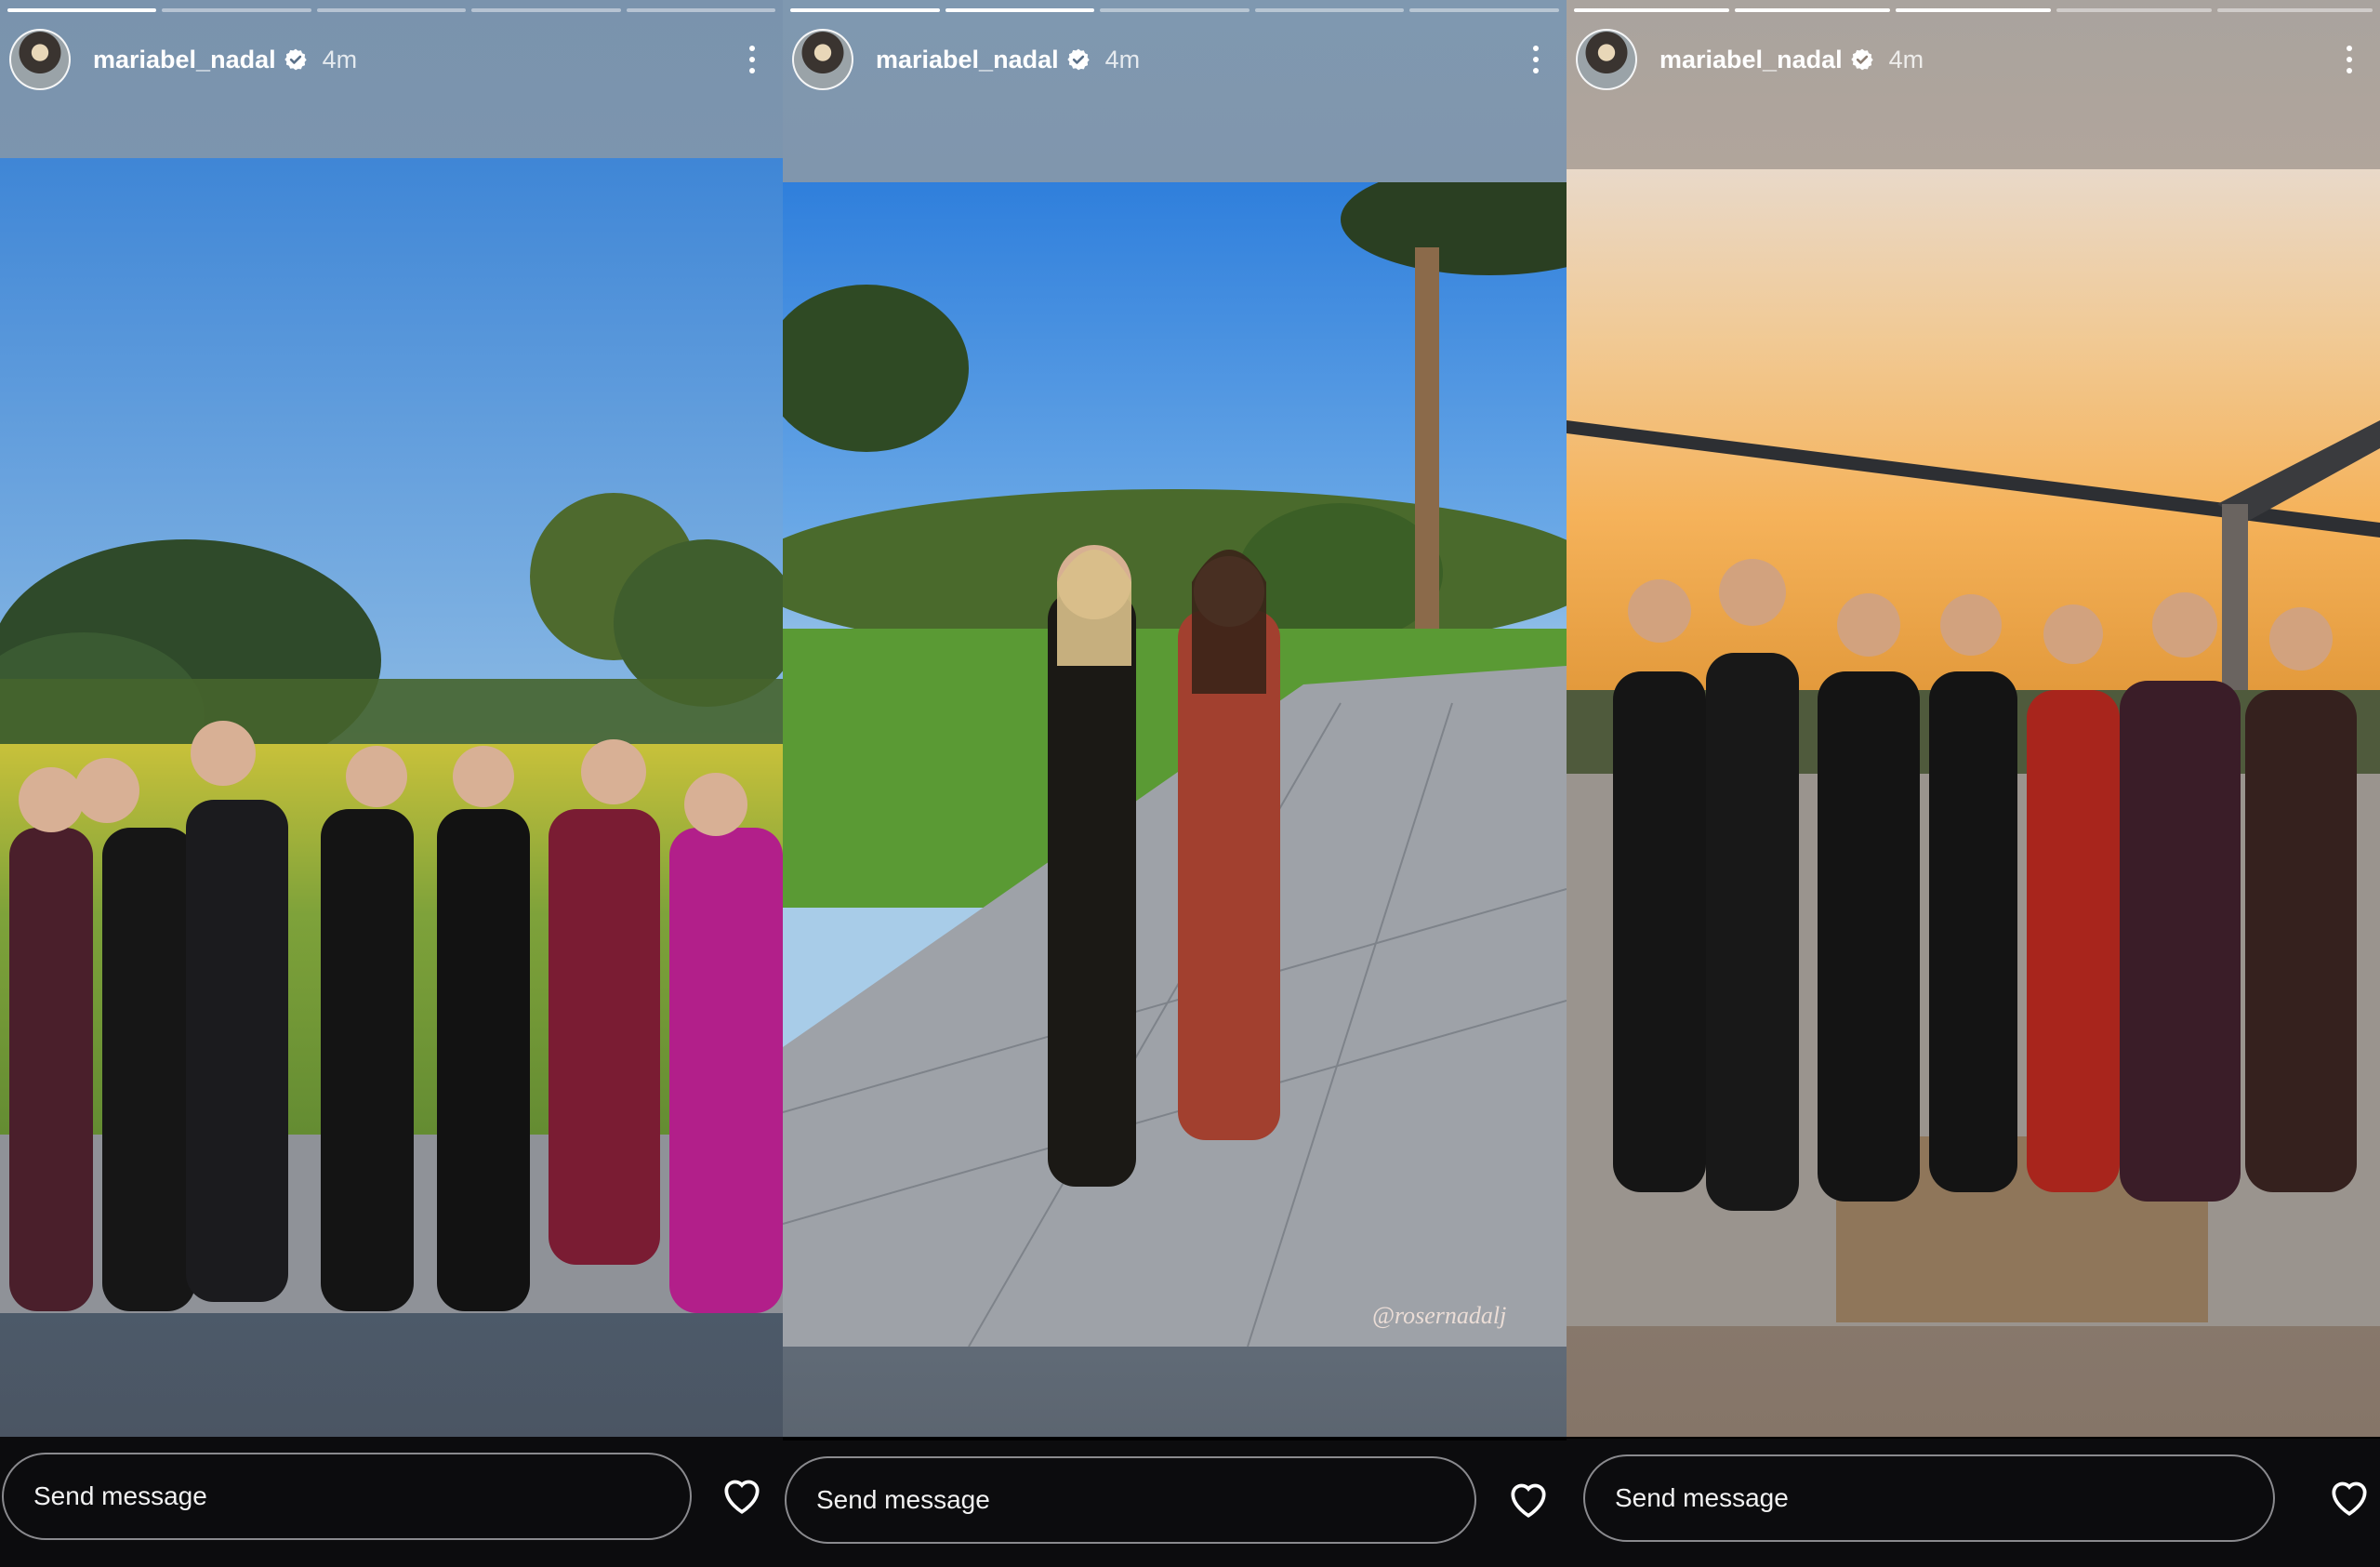  I want to click on mention-sticker: @rosernadalj, so click(1439, 1316).